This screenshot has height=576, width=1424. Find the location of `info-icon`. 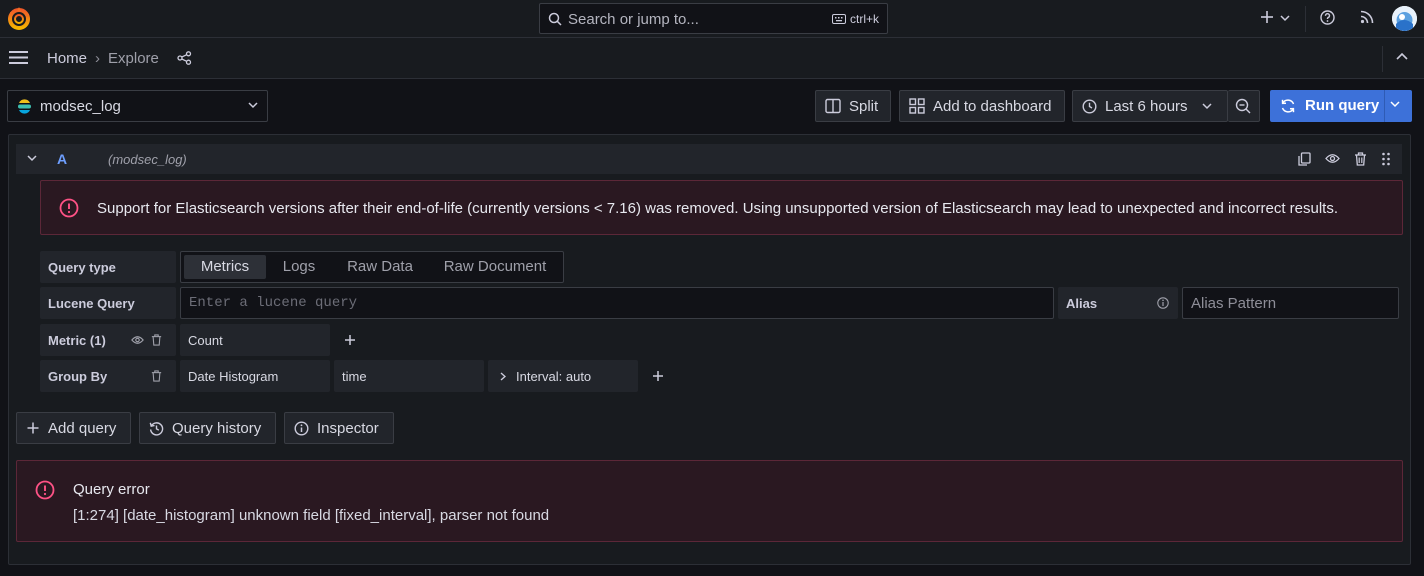

info-icon is located at coordinates (1163, 303).